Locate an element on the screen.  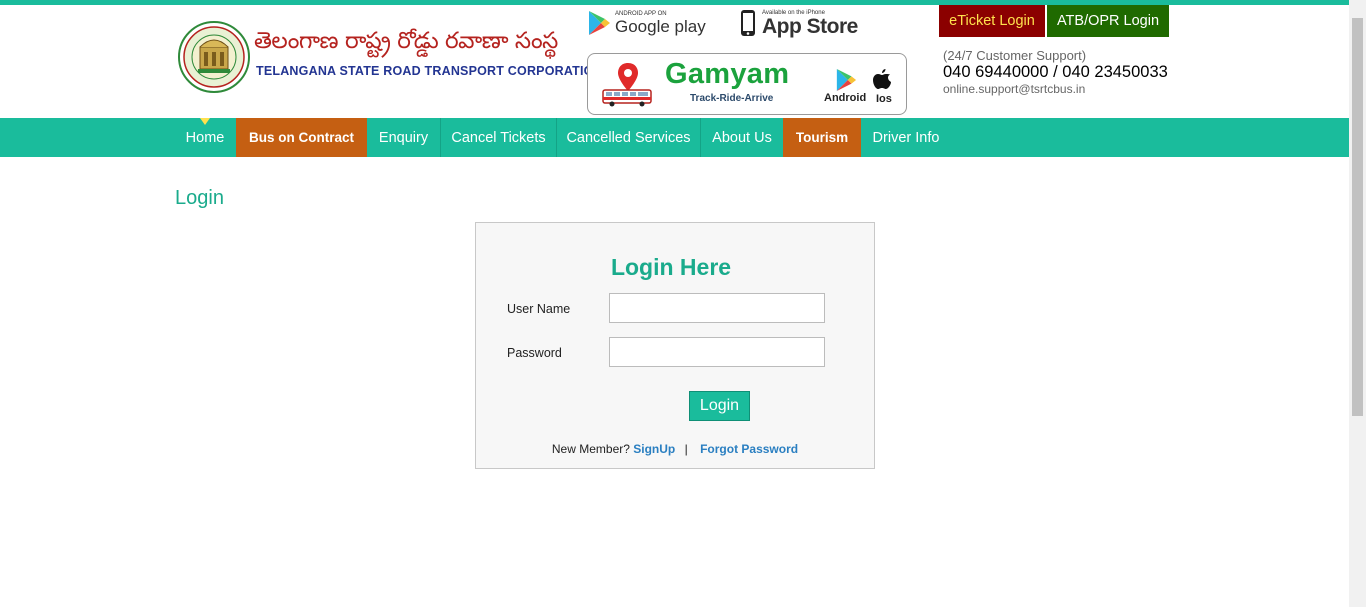
password-label: Password is located at coordinates (534, 353).